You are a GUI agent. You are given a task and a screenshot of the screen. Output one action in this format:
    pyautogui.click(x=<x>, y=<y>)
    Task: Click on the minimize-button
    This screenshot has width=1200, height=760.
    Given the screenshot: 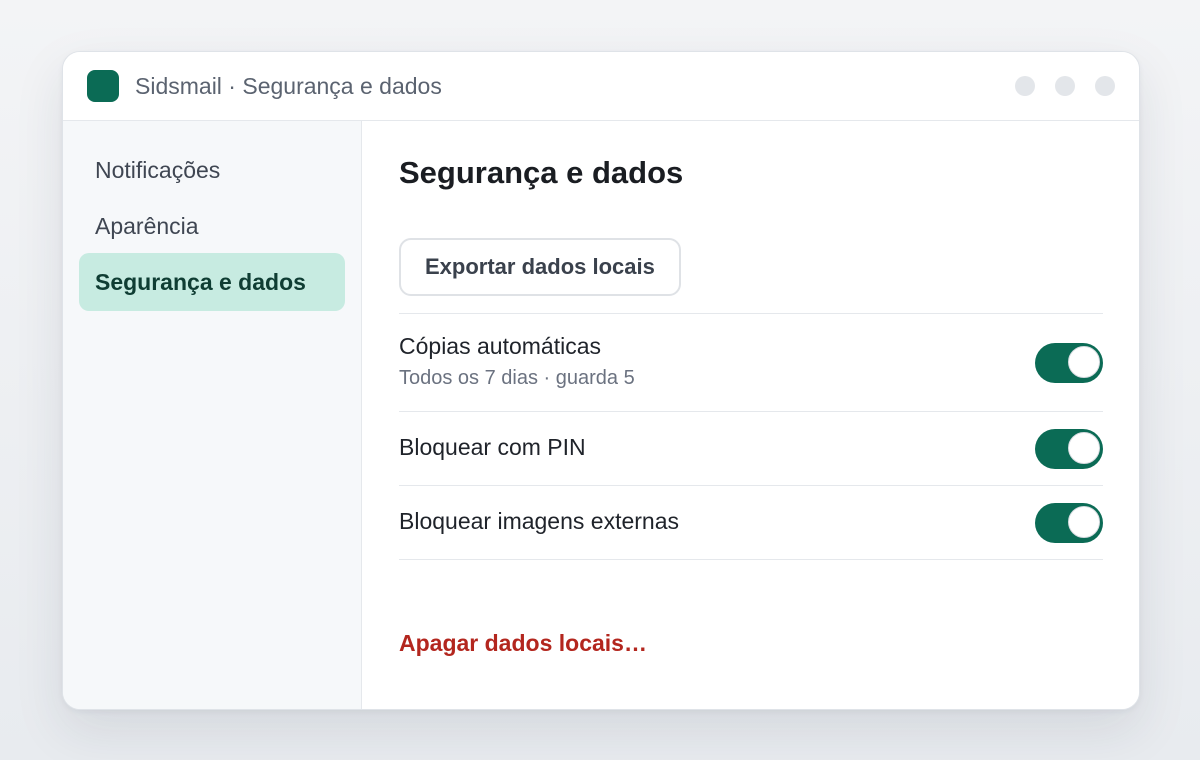 What is the action you would take?
    pyautogui.click(x=1025, y=86)
    